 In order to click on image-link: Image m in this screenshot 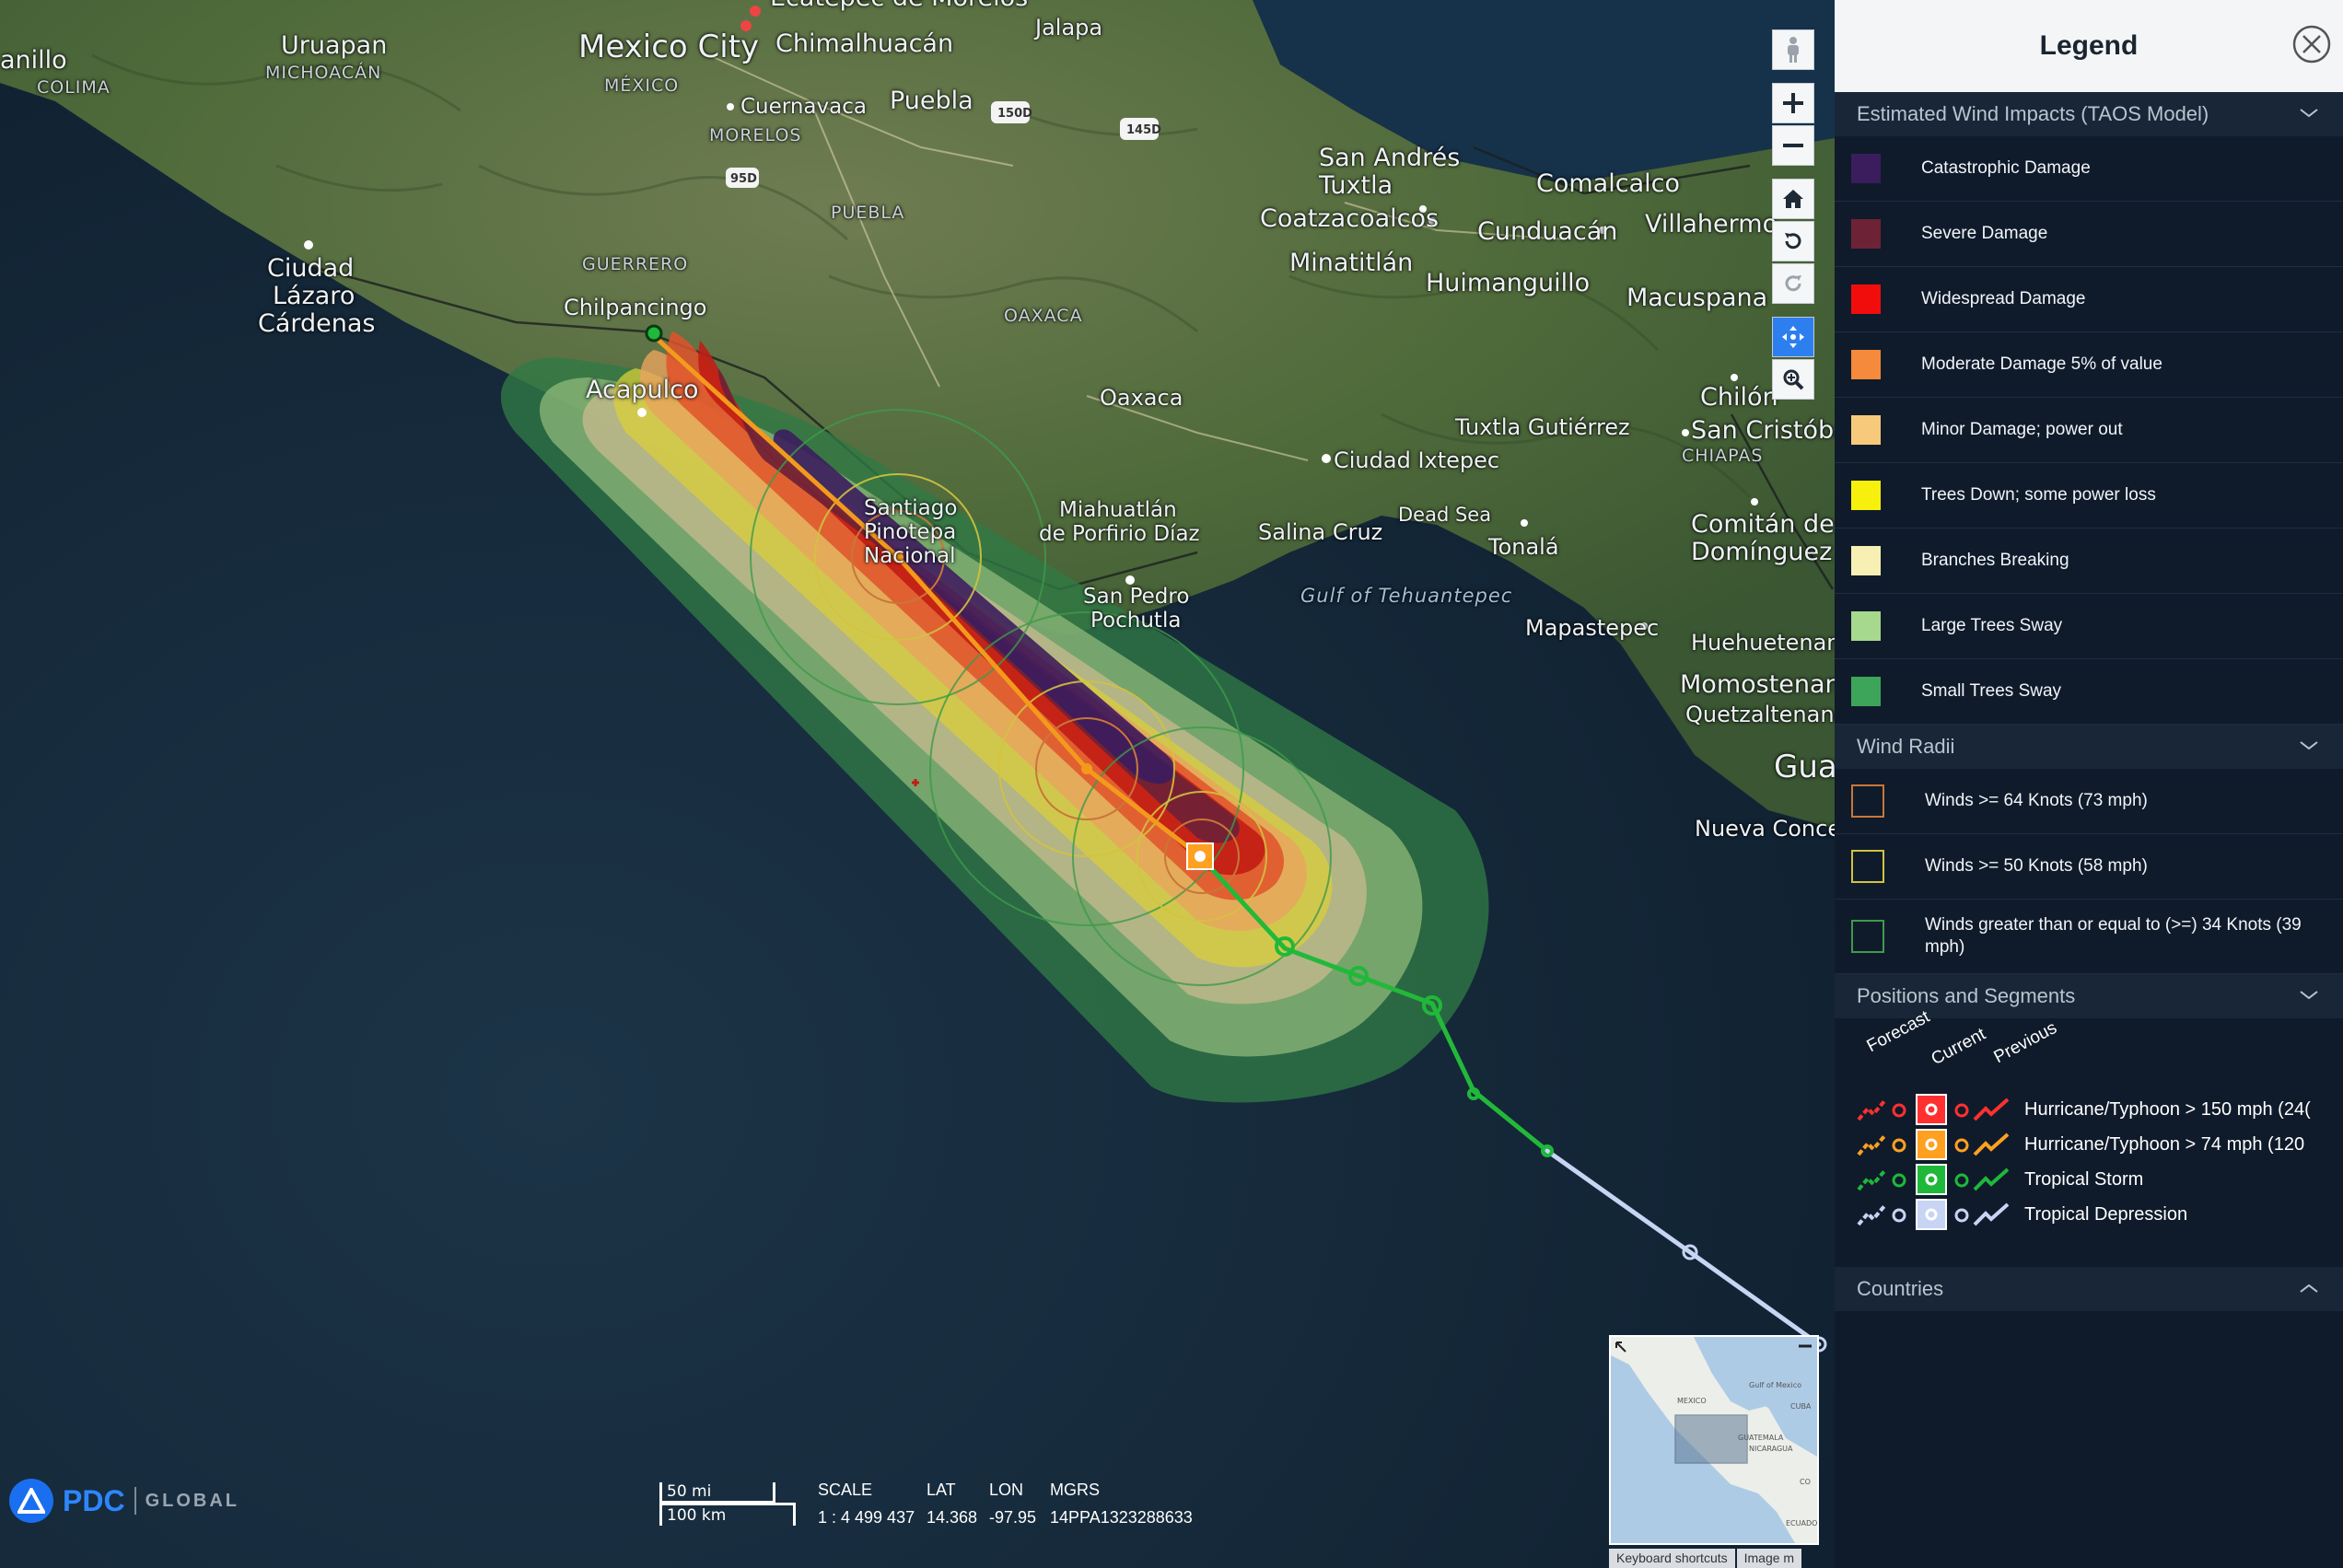, I will do `click(1769, 1558)`.